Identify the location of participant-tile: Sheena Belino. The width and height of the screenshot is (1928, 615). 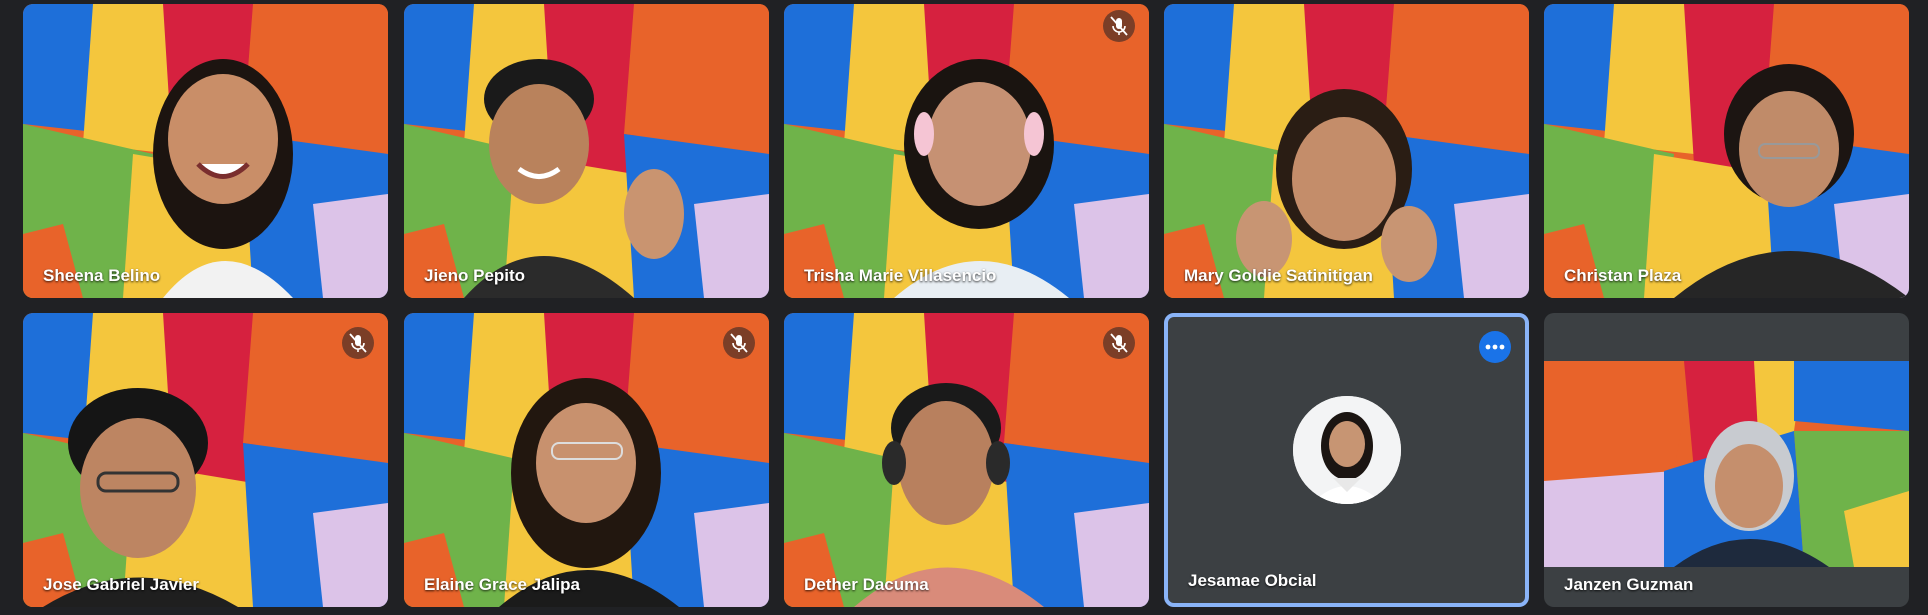
(205, 151).